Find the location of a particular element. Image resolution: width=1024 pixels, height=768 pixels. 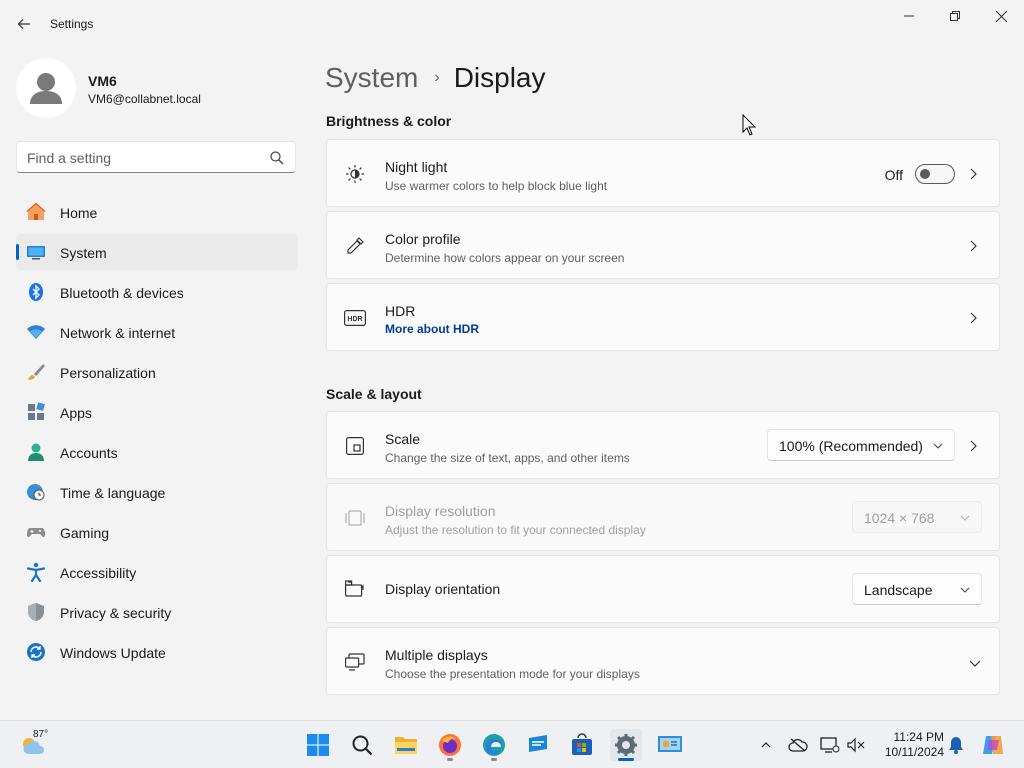

scale-title: Scale is located at coordinates (403, 439).